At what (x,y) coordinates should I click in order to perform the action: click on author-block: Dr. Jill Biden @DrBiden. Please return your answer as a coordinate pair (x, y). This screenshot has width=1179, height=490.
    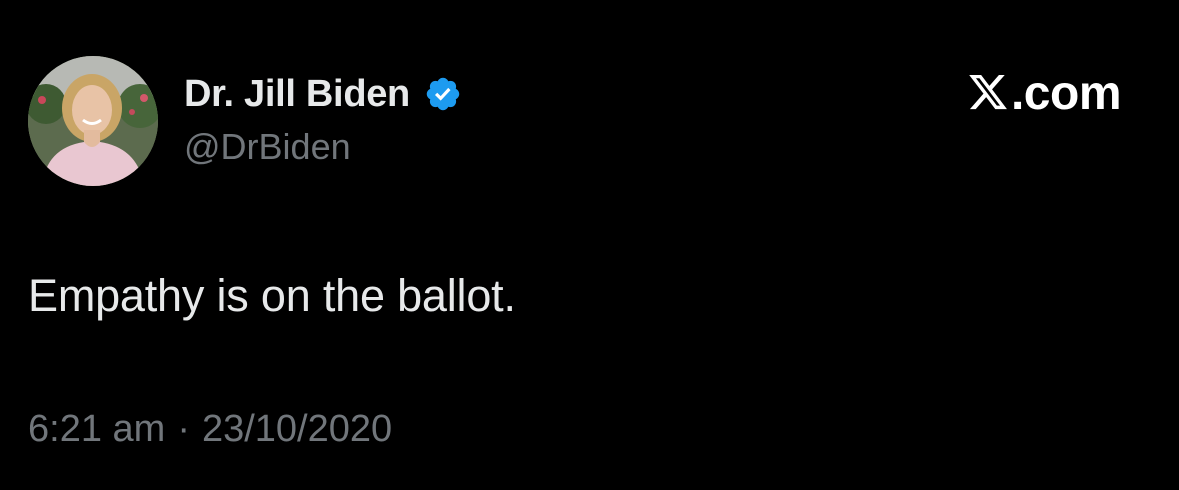
    Looking at the image, I should click on (484, 119).